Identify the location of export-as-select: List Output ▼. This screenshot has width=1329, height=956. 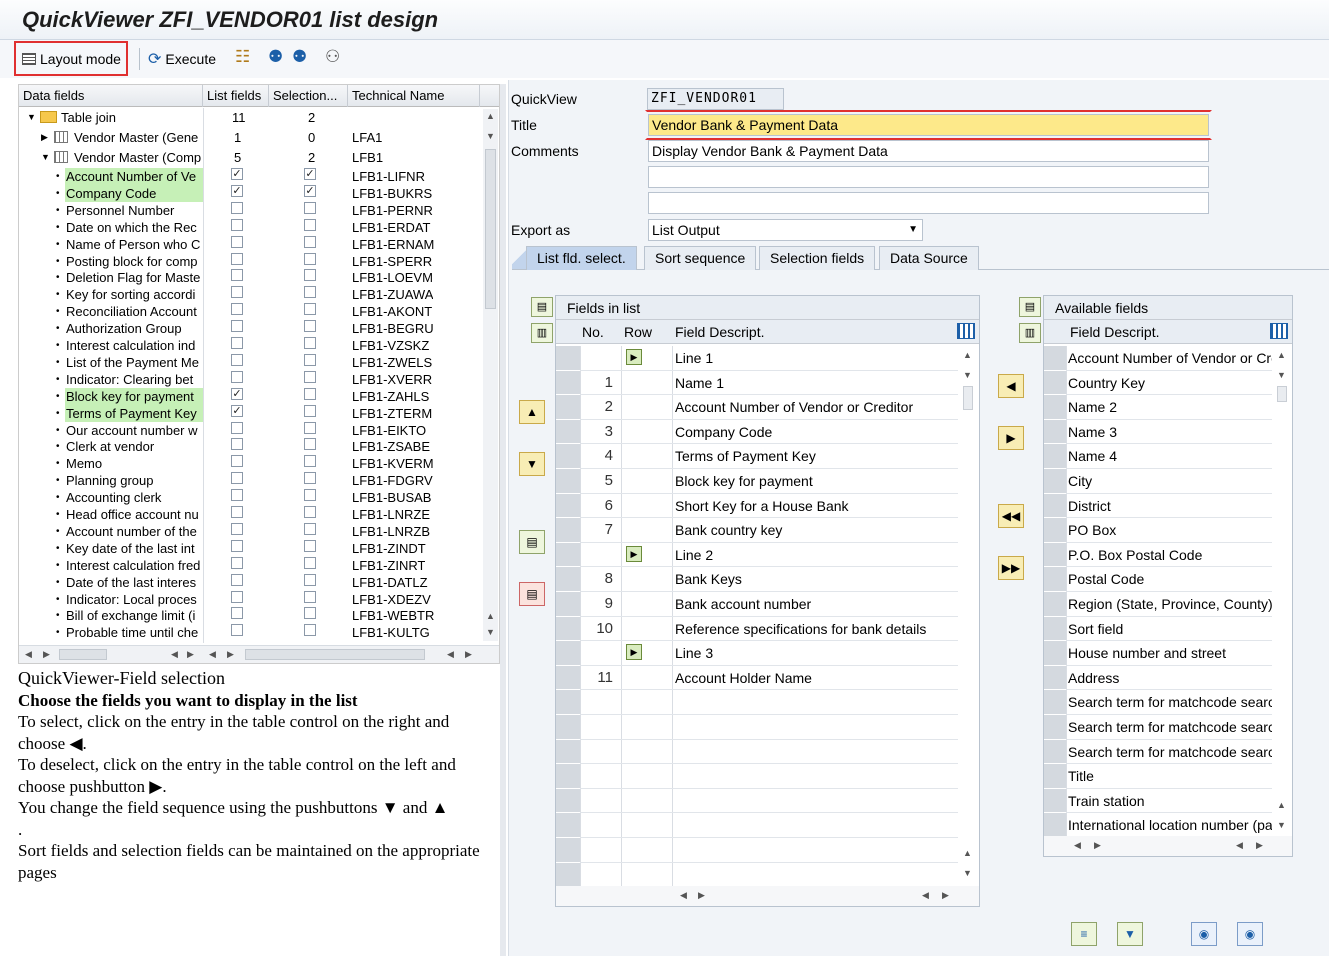
(785, 230).